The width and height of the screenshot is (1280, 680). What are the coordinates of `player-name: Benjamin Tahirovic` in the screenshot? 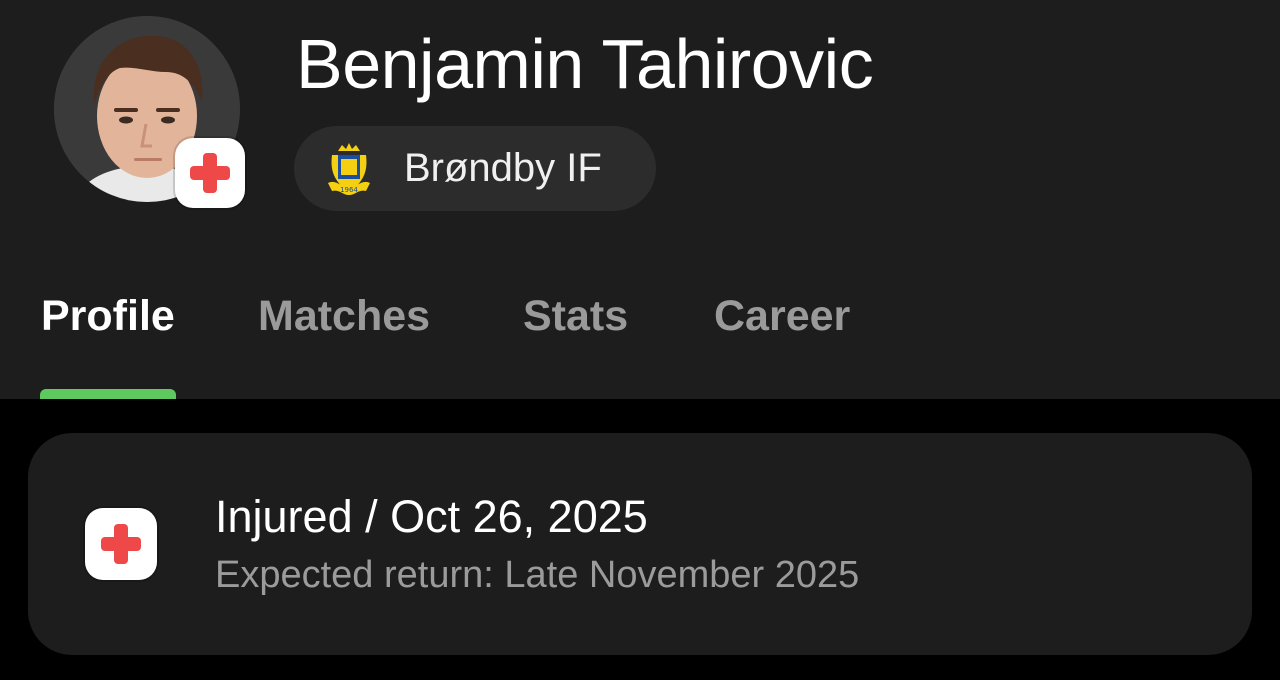 It's located at (585, 64).